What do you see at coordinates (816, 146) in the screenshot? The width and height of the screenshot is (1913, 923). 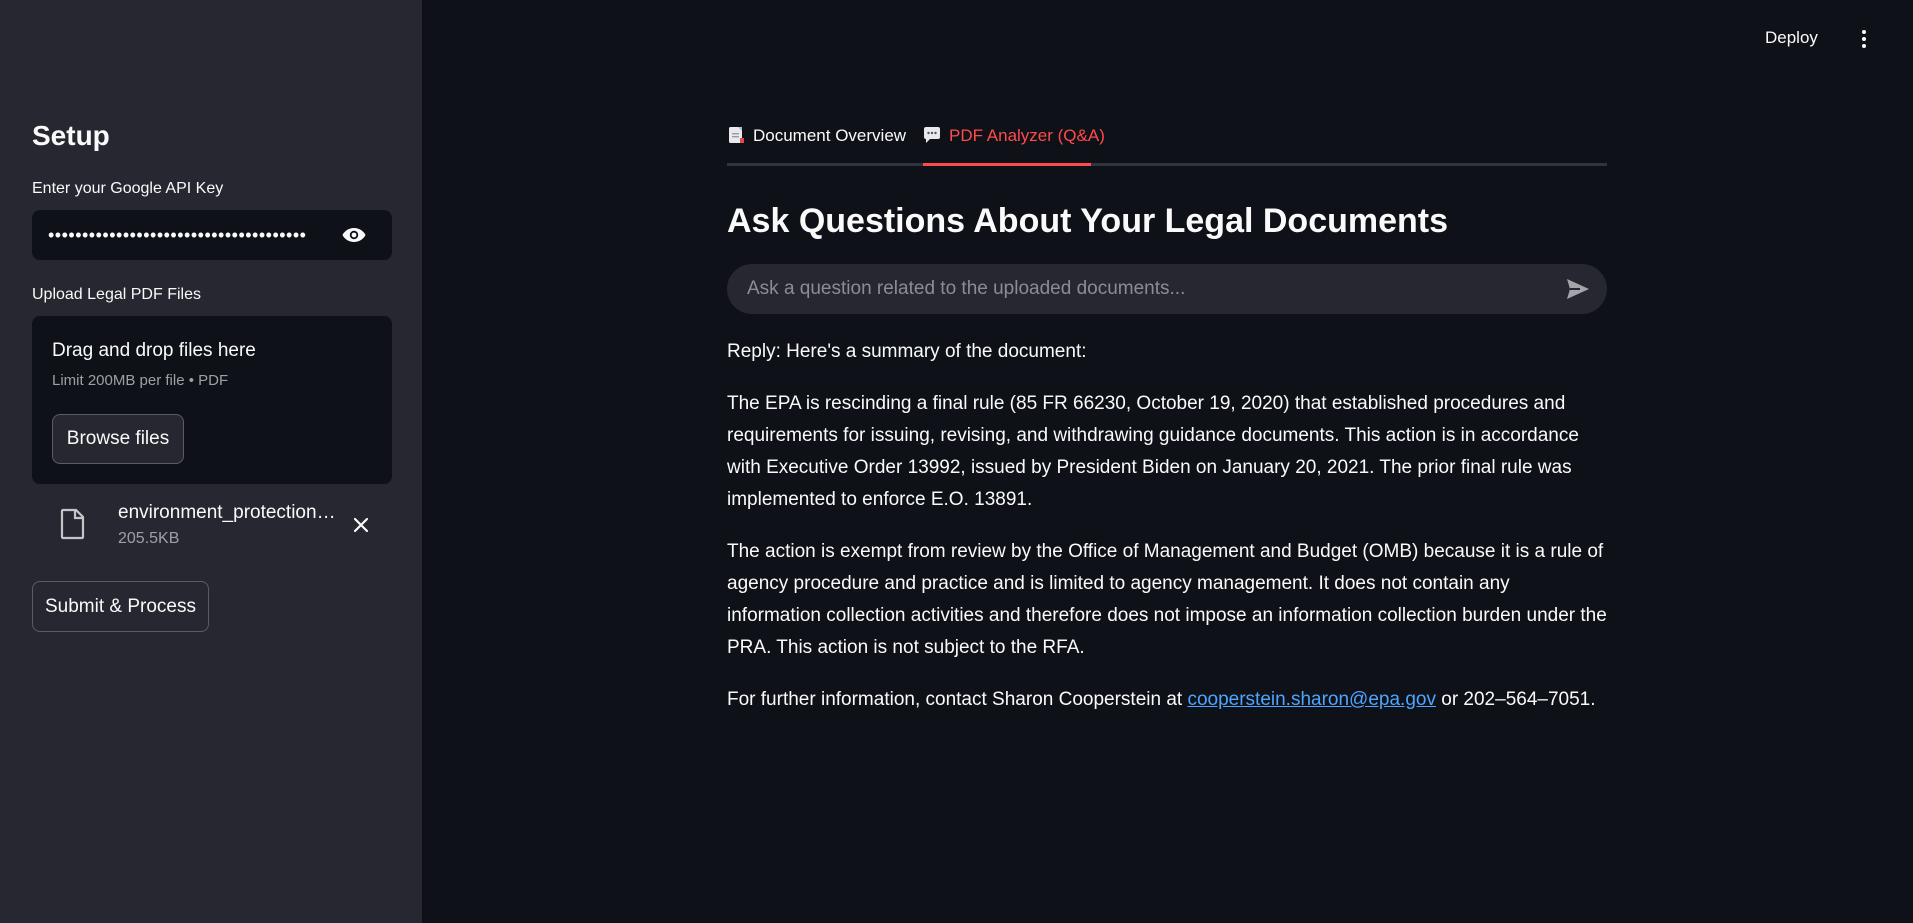 I see `tab-document-overview: Document Overview` at bounding box center [816, 146].